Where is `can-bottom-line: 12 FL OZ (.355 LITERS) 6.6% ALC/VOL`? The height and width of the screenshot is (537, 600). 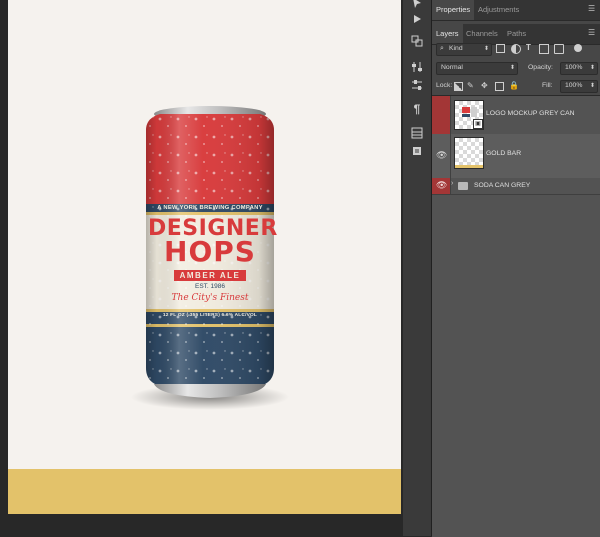 can-bottom-line: 12 FL OZ (.355 LITERS) 6.6% ALC/VOL is located at coordinates (210, 315).